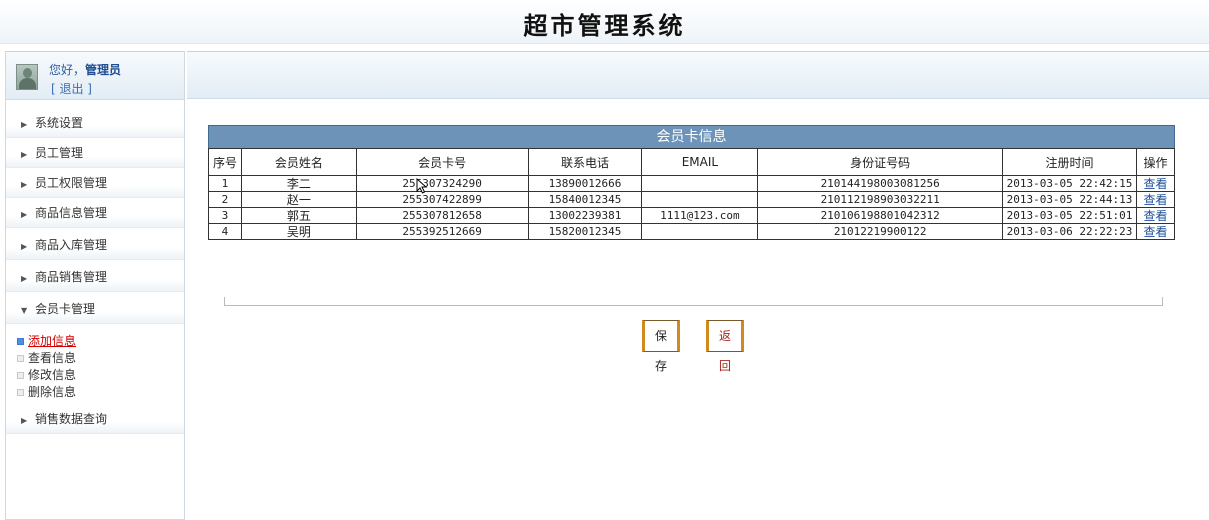 The height and width of the screenshot is (520, 1209). Describe the element at coordinates (71, 213) in the screenshot. I see `sidebar-item-label: 商品信息管理` at that location.